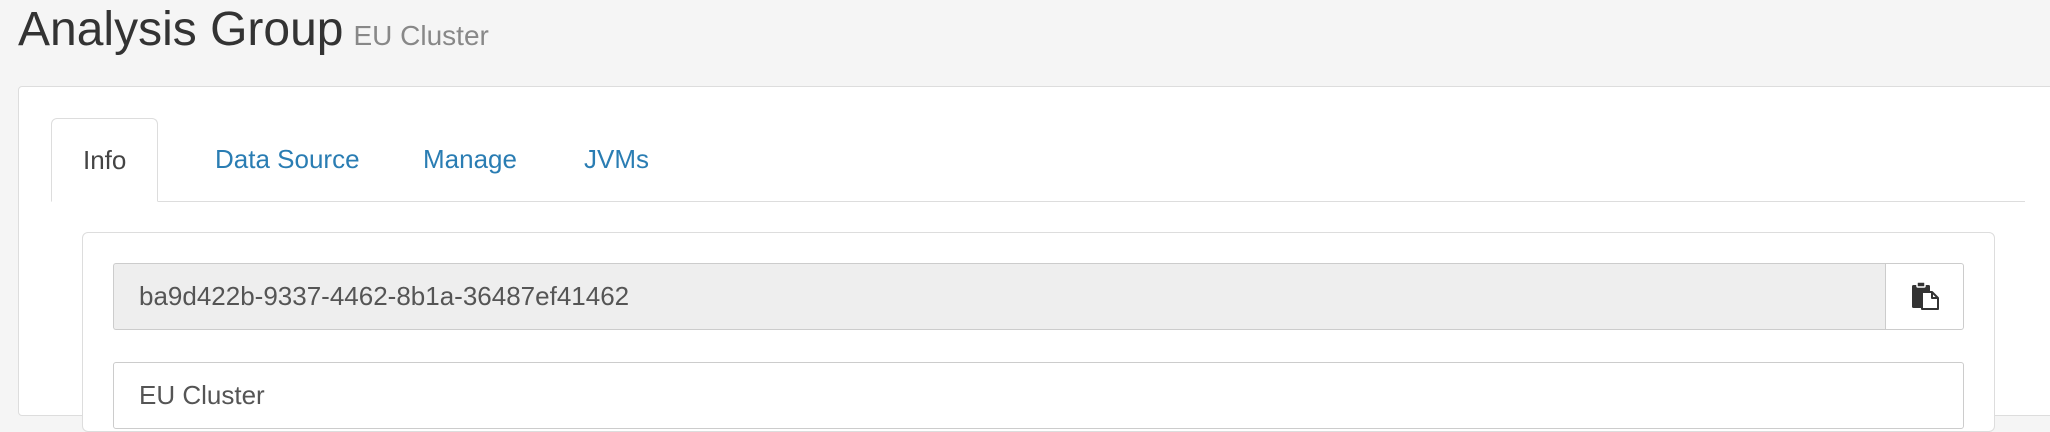 The image size is (2050, 432). What do you see at coordinates (421, 35) in the screenshot?
I see `page-subtitle: EU Cluster` at bounding box center [421, 35].